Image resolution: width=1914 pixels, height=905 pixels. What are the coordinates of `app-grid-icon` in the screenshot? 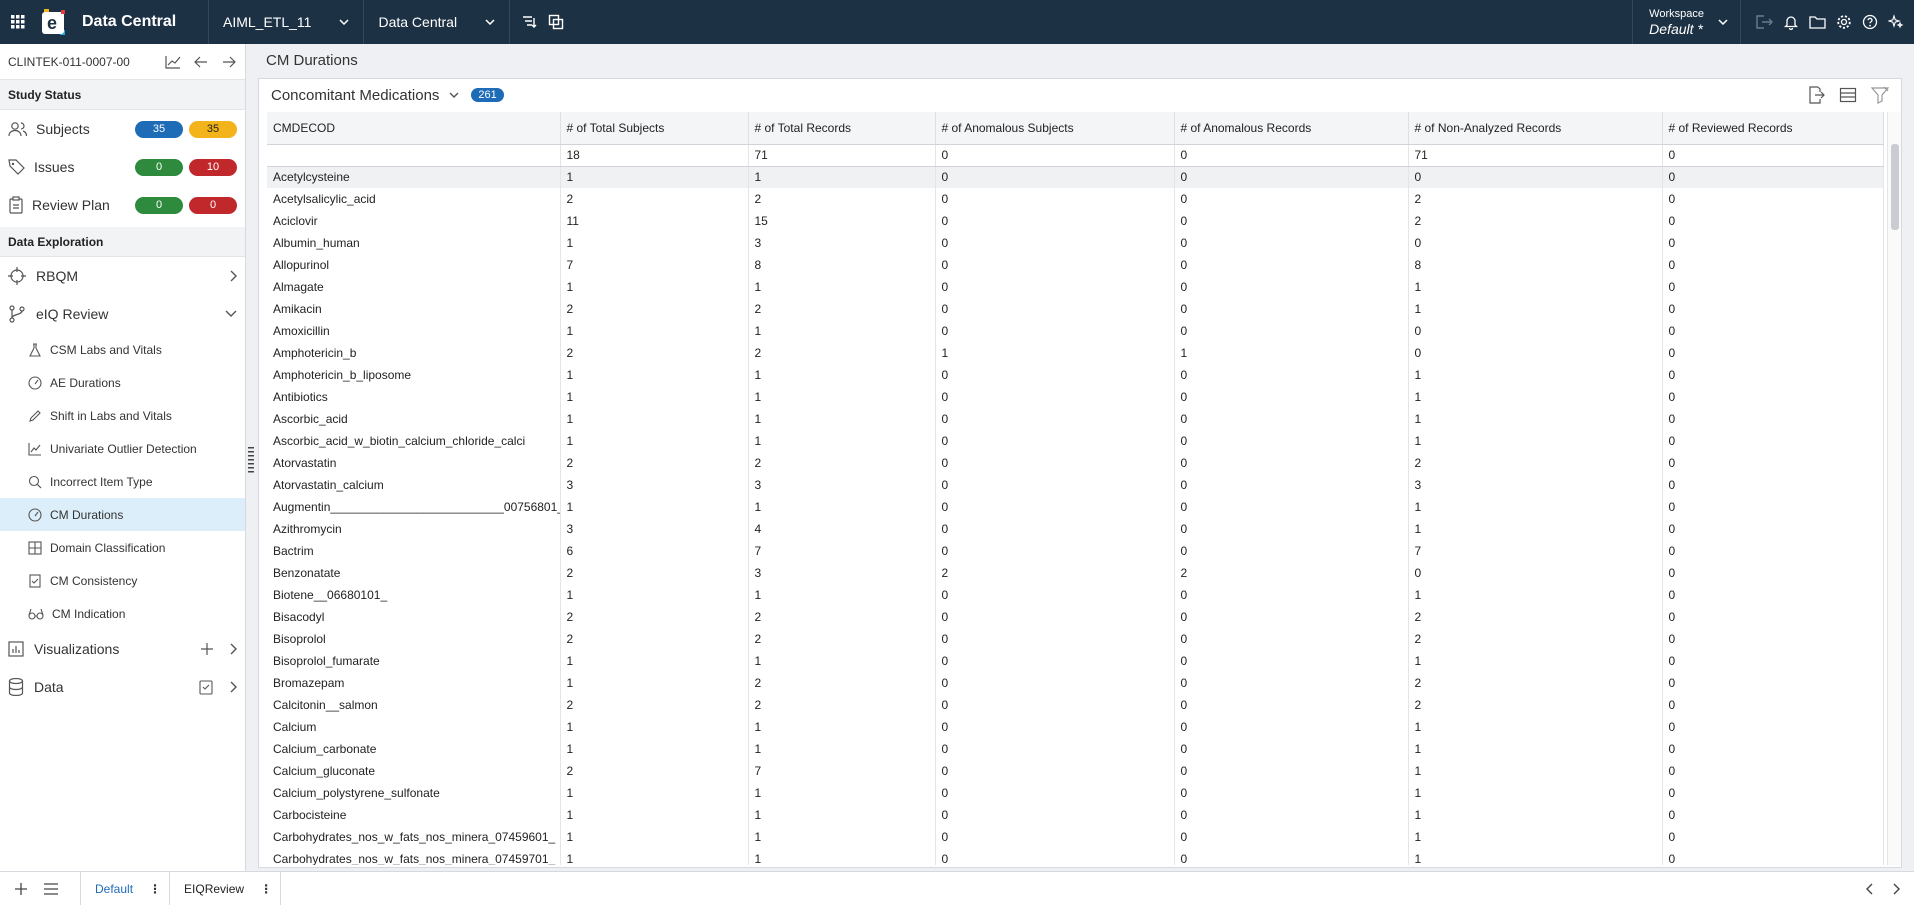 It's located at (18, 22).